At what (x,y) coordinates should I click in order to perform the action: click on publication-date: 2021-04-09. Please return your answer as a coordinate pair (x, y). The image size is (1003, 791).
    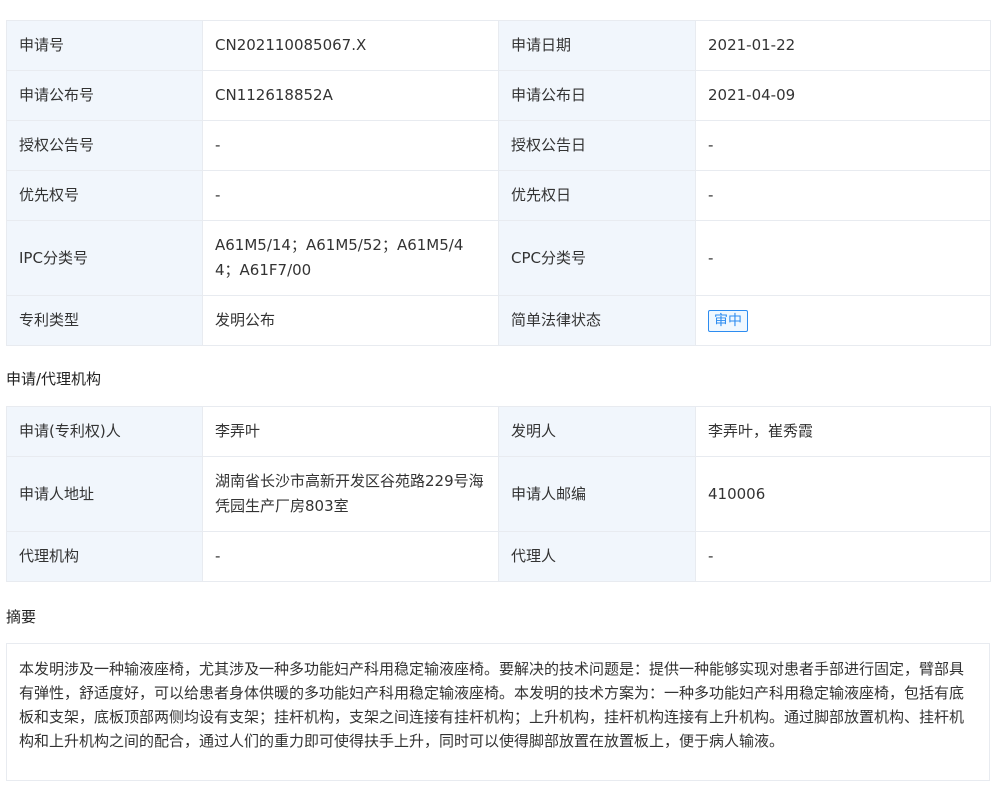
    Looking at the image, I should click on (843, 95).